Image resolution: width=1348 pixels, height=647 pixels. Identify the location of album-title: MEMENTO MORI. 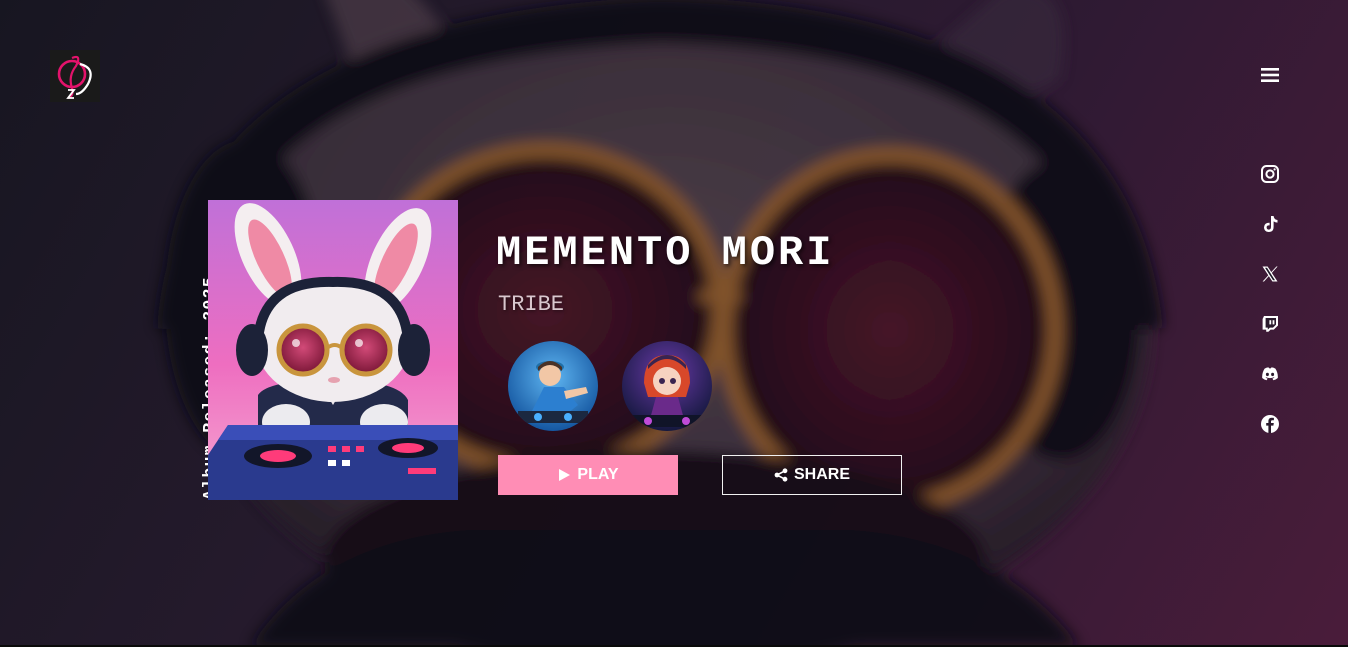
(665, 253).